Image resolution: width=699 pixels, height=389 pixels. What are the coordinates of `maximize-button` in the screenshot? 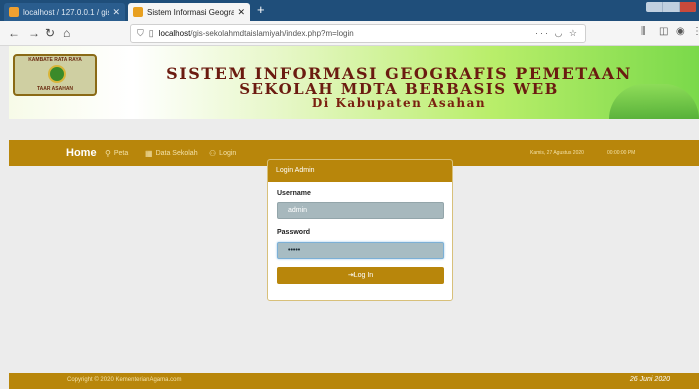 It's located at (671, 7).